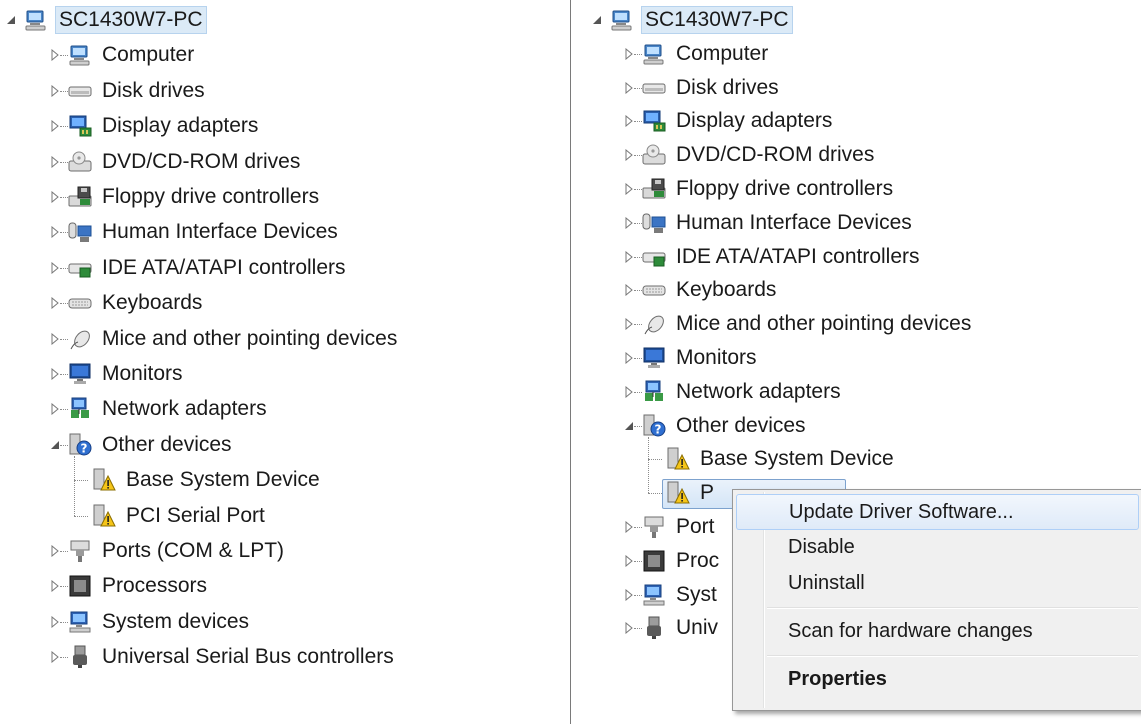 The image size is (1141, 724). What do you see at coordinates (129, 586) in the screenshot?
I see `tree-category: Processors` at bounding box center [129, 586].